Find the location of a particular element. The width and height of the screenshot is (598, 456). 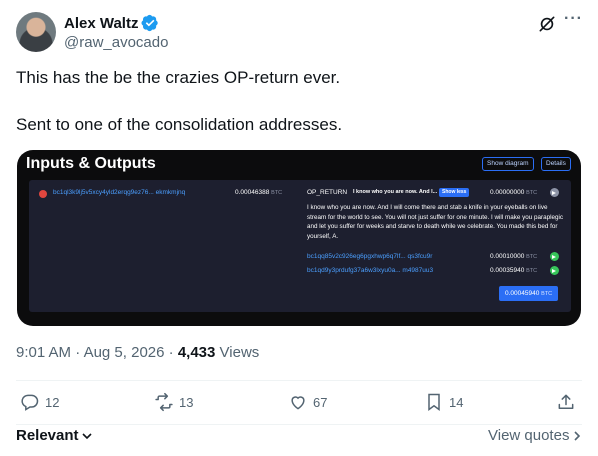

output-amount-2: 0.00035940 BTC is located at coordinates (513, 270).